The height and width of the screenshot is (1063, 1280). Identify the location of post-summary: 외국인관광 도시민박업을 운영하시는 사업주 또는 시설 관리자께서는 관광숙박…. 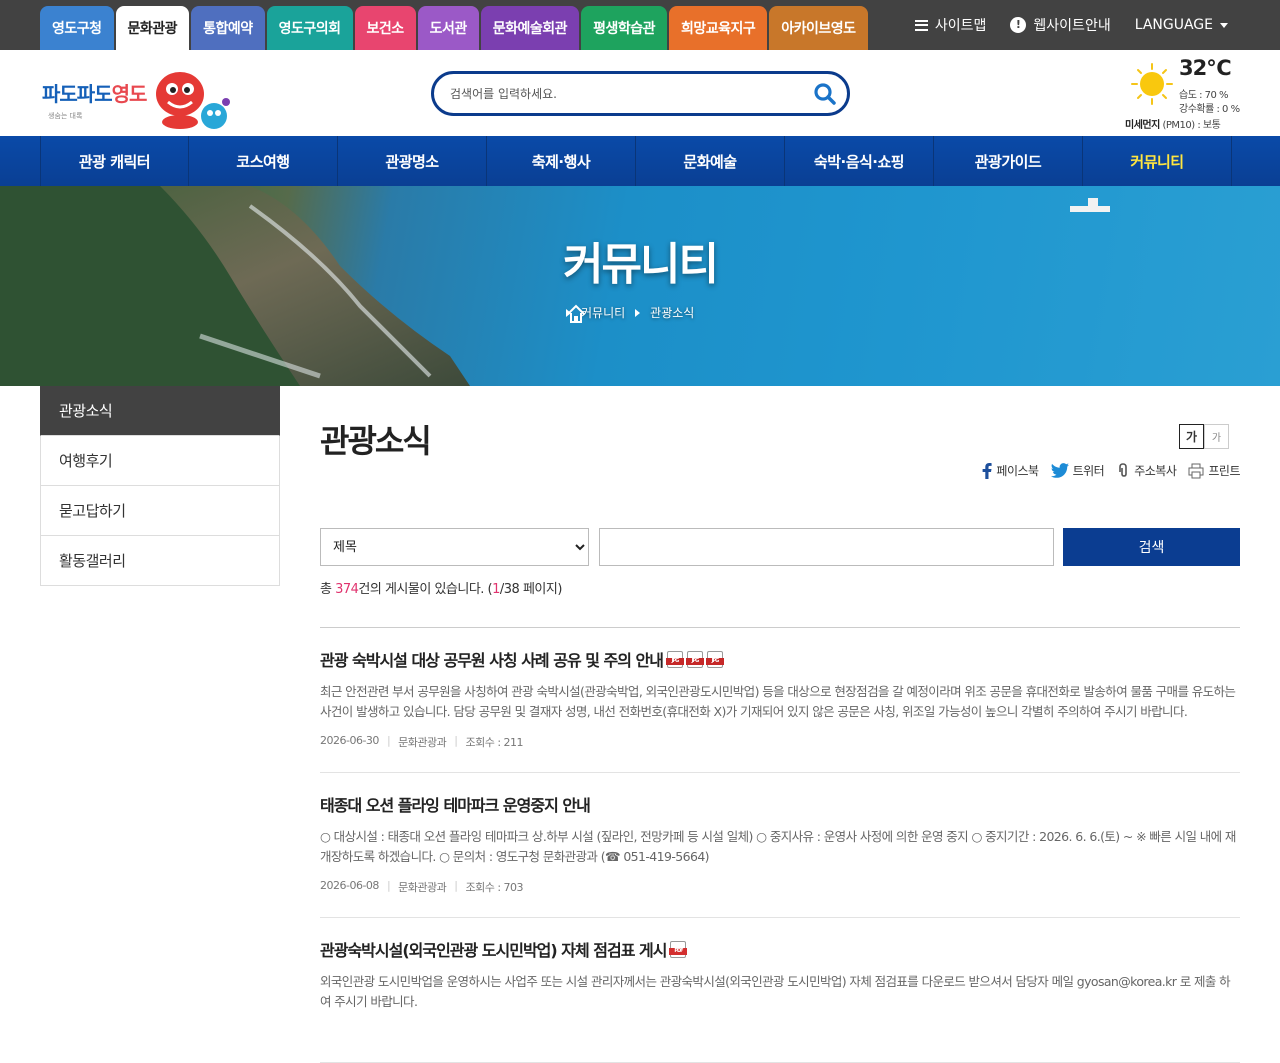
(775, 991).